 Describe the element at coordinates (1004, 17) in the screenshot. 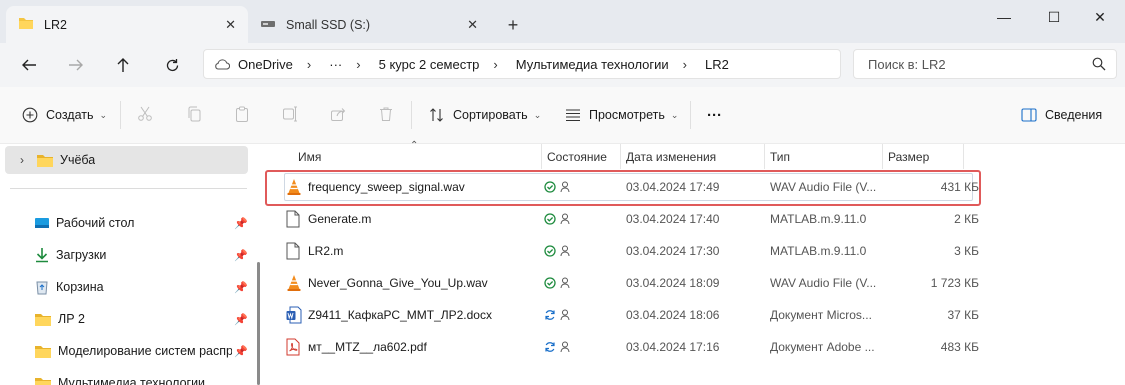

I see `minimize-button: —` at that location.